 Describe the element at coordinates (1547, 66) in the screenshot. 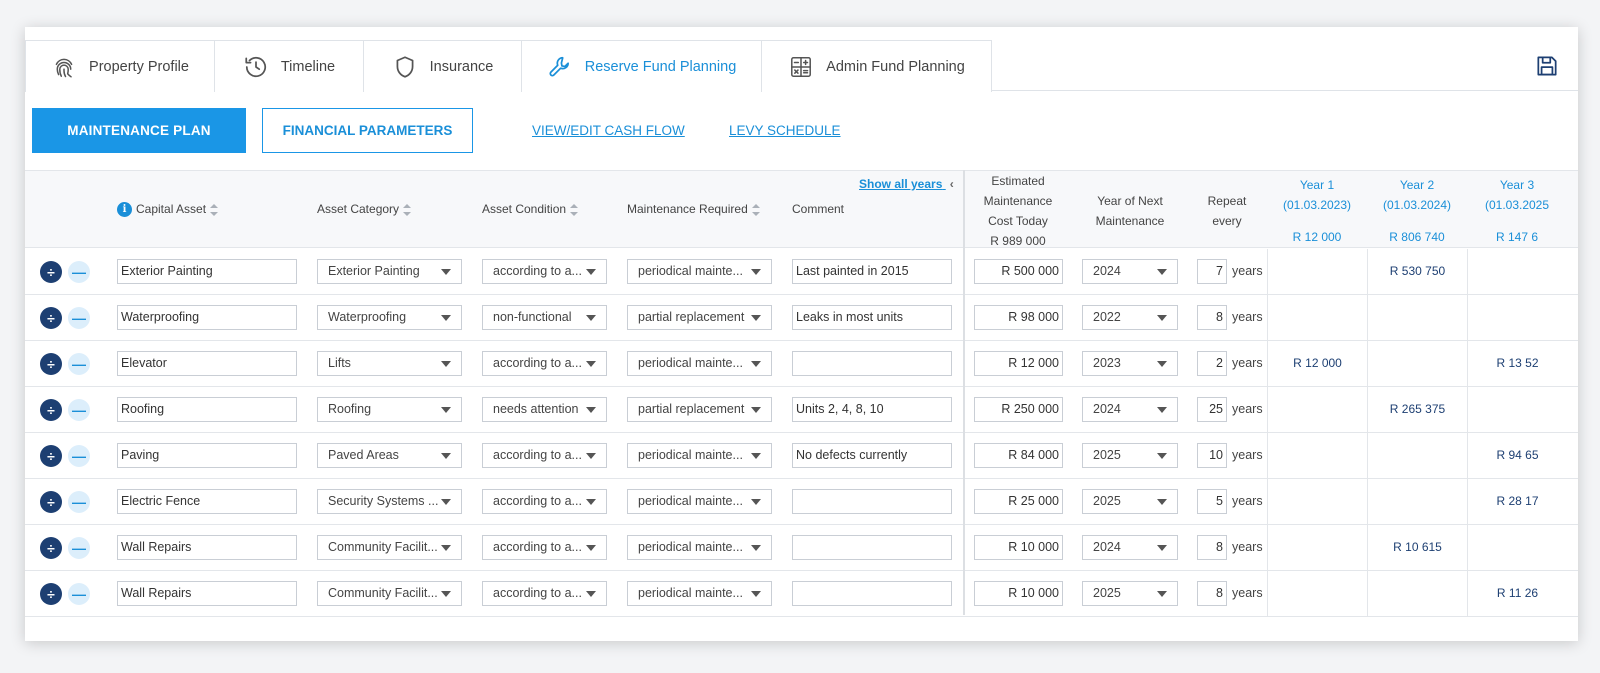

I see `save-icon` at that location.